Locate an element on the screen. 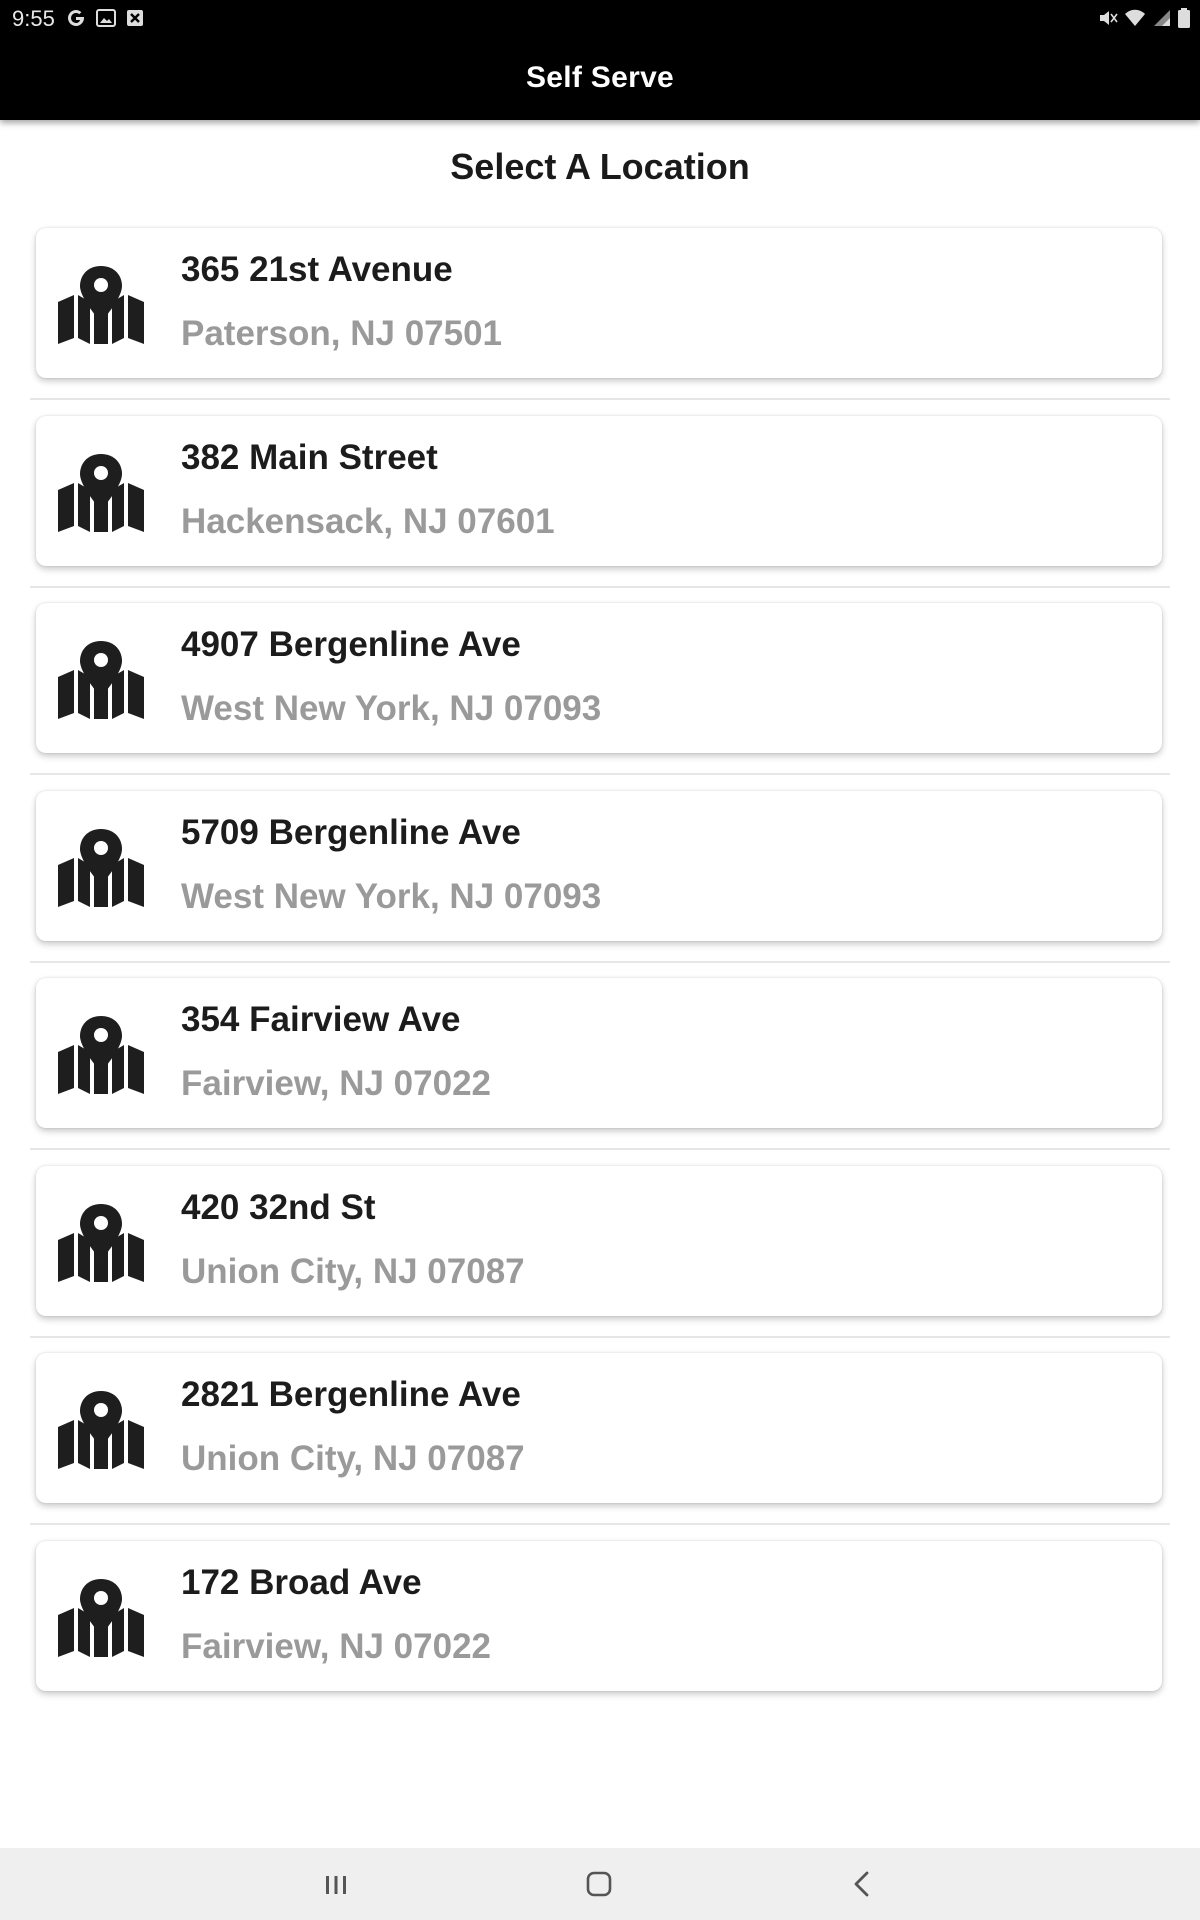 Image resolution: width=1200 pixels, height=1920 pixels. location-row: 382 Main Street Hackensack, NJ 07601 is located at coordinates (600, 508).